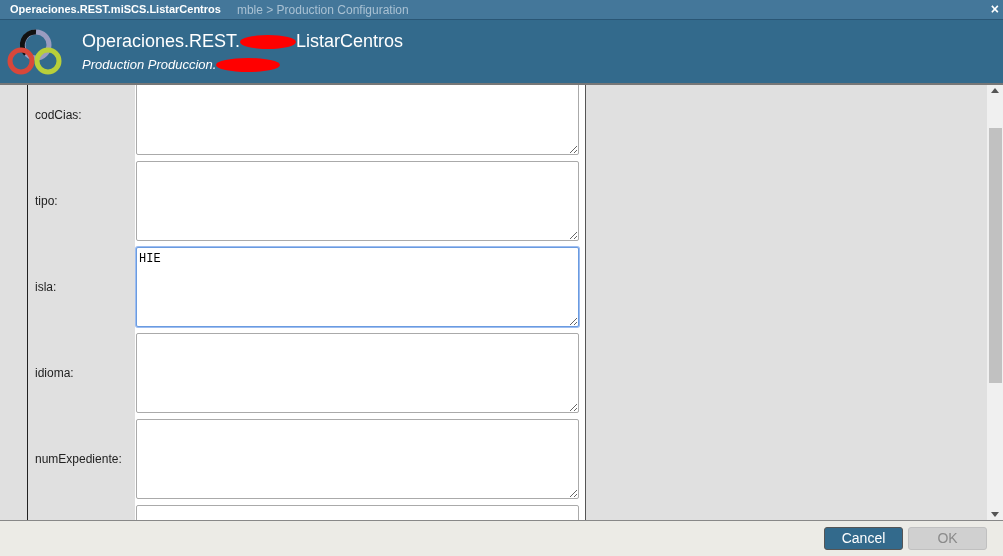  Describe the element at coordinates (995, 255) in the screenshot. I see `scrollbar-thumb` at that location.